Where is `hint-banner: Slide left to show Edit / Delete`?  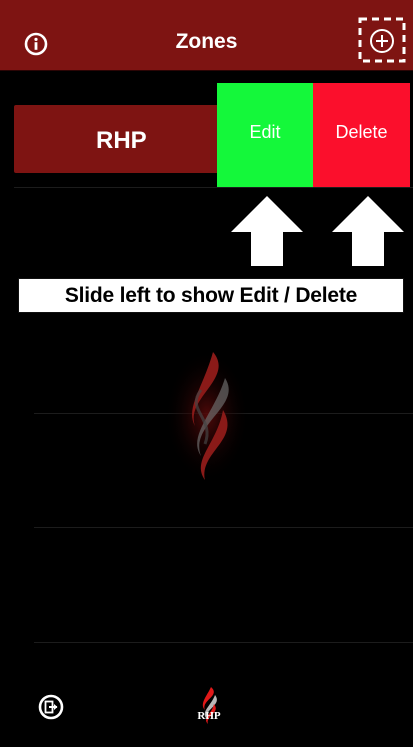
hint-banner: Slide left to show Edit / Delete is located at coordinates (211, 295).